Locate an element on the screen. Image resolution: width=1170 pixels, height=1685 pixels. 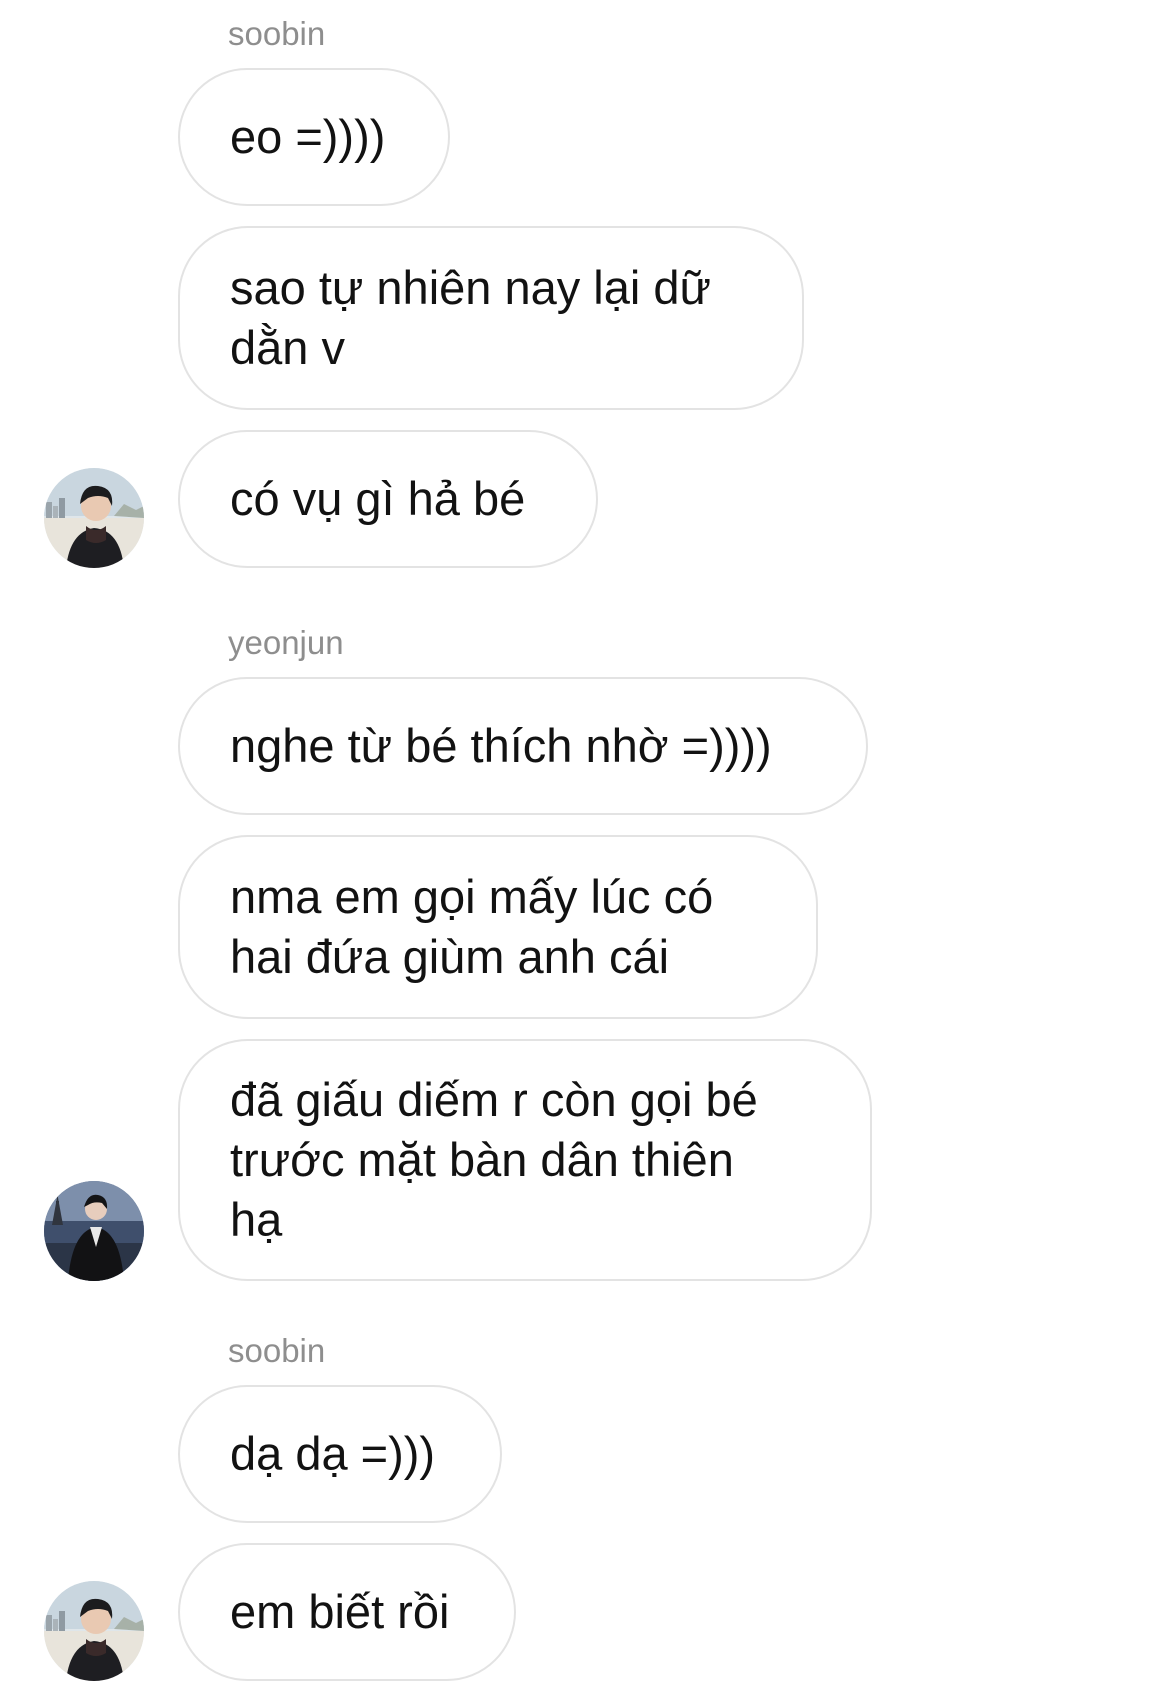
message-bubble: nghe từ bé thích nhờ =)))) is located at coordinates (523, 746).